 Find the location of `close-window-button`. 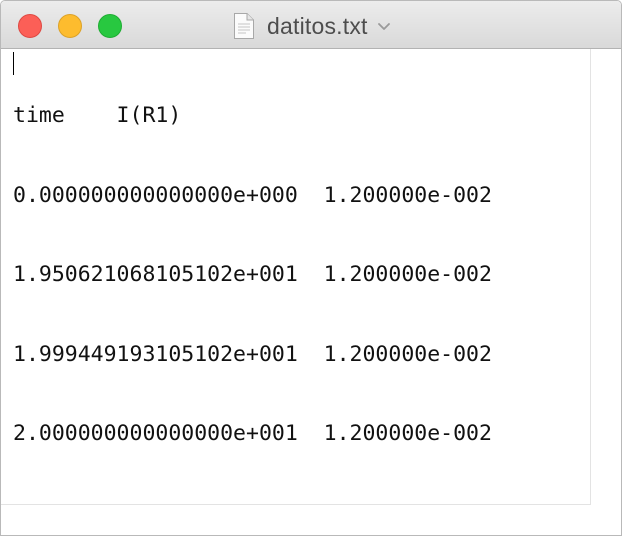

close-window-button is located at coordinates (30, 26).